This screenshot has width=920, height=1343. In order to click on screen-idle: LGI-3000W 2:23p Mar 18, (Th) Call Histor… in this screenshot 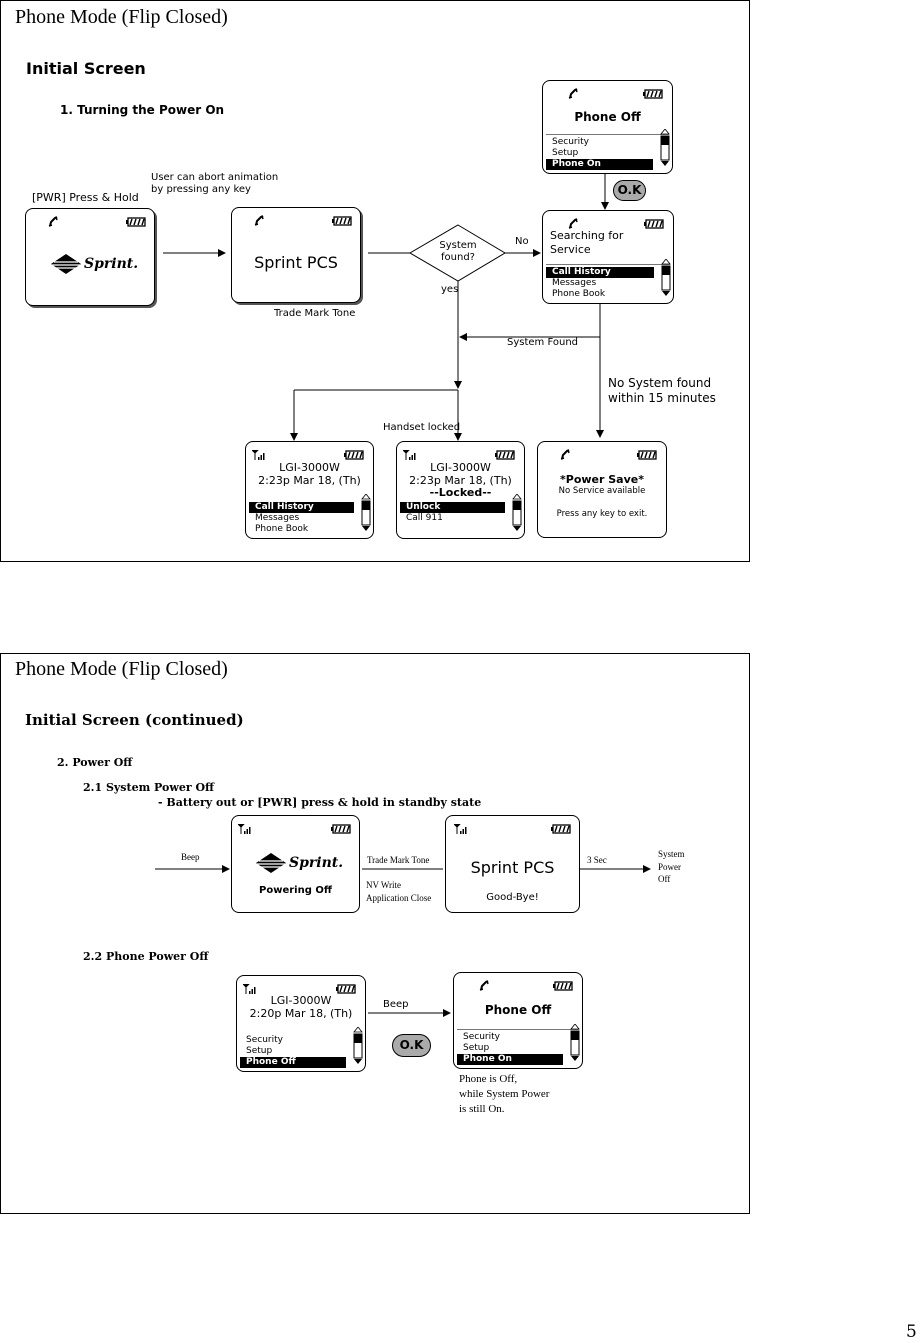, I will do `click(309, 490)`.